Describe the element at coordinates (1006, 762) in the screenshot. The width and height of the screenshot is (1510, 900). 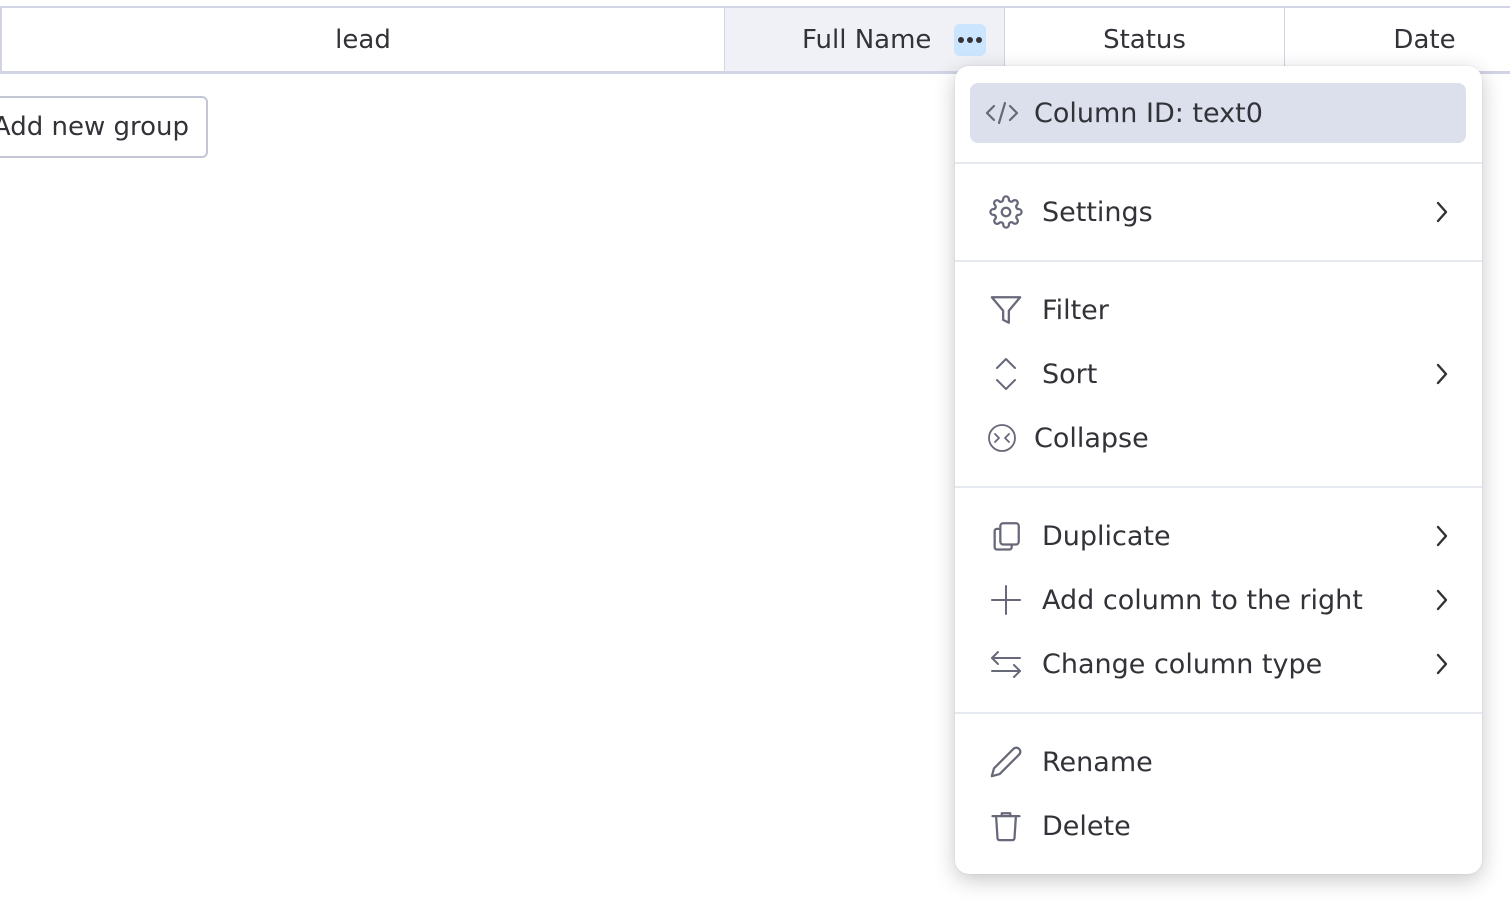
I see `pencil-icon` at that location.